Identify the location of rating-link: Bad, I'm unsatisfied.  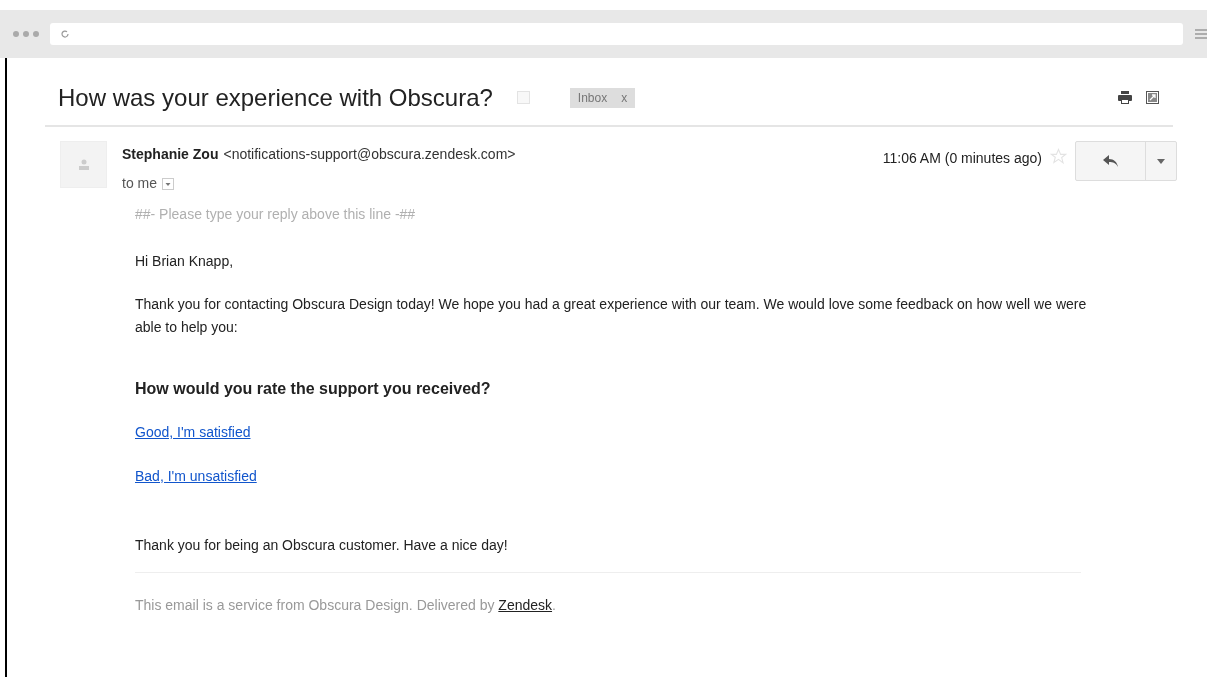
(196, 476).